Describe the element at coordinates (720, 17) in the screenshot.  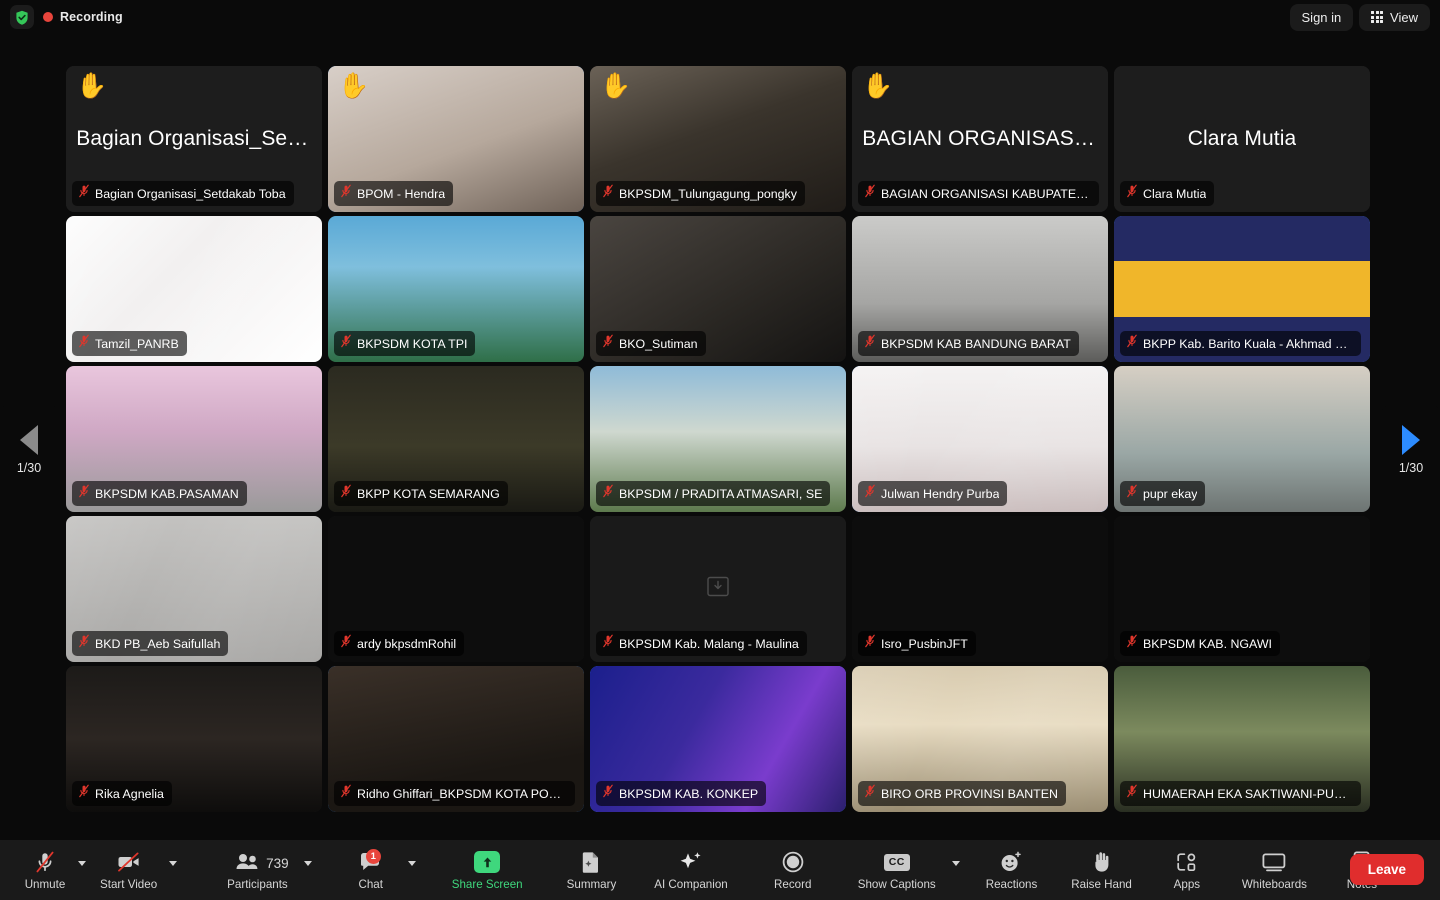
I see `top-bar: Recording Sign in View` at that location.